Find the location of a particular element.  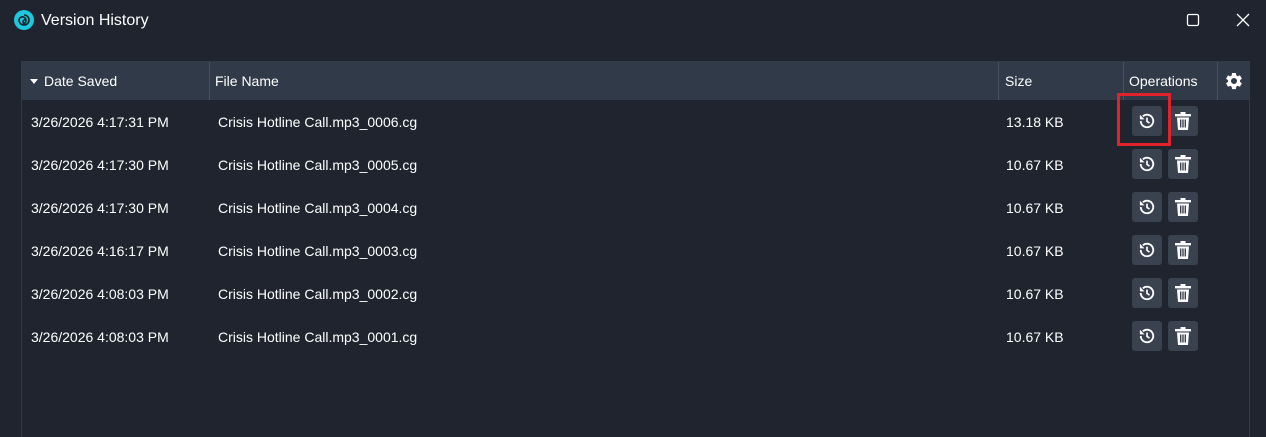

column-settings-button is located at coordinates (1233, 81).